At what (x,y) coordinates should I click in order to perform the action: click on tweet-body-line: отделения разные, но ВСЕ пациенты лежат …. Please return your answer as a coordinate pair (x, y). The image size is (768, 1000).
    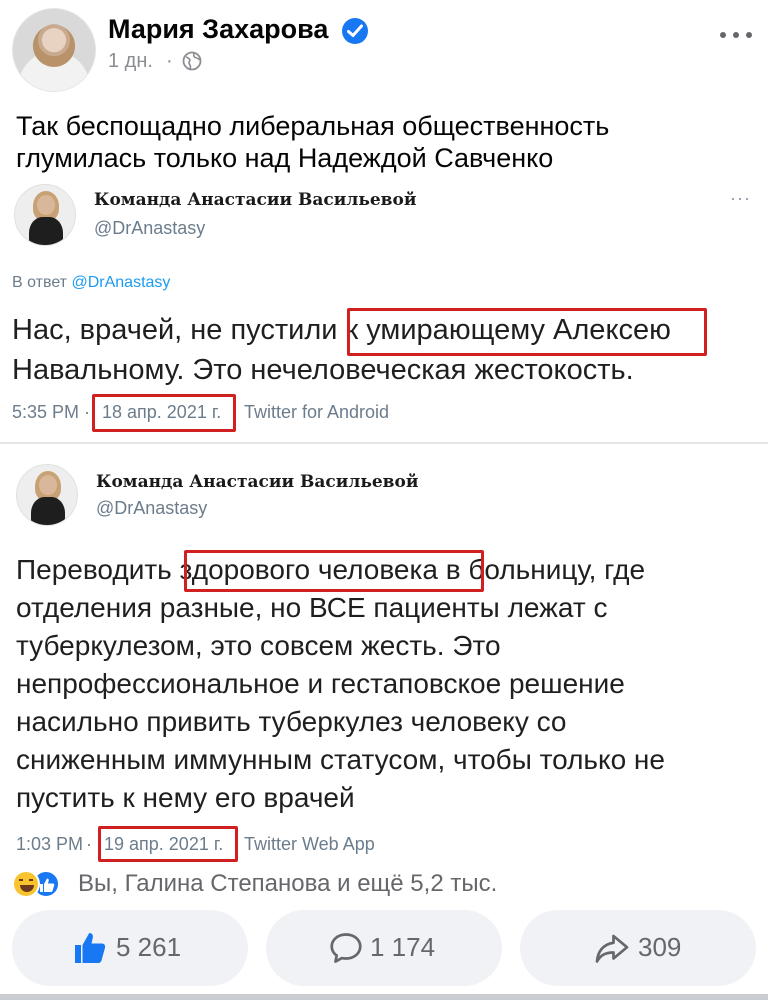
    Looking at the image, I should click on (312, 607).